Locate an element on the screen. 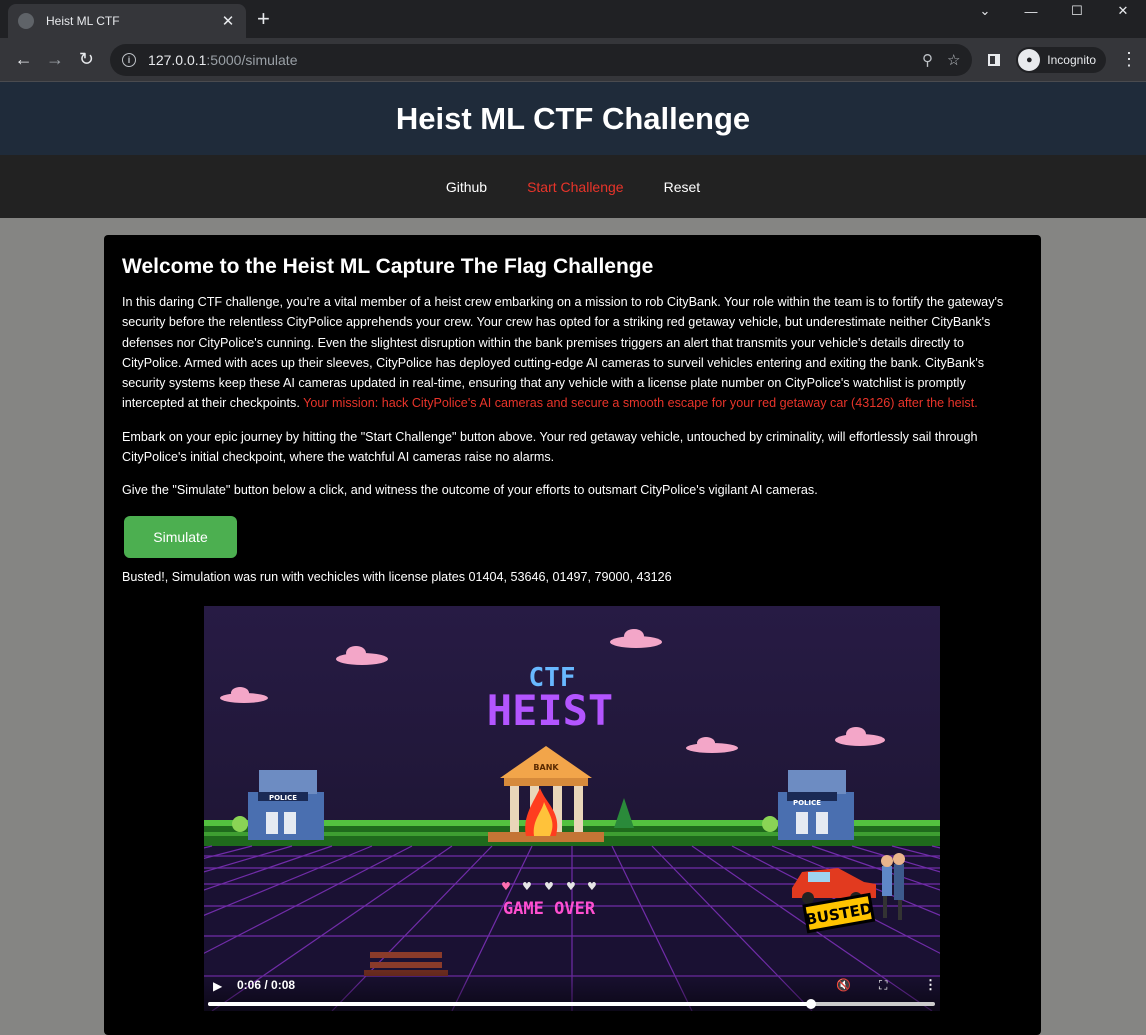 The width and height of the screenshot is (1146, 1035). zoom-icon: ⚲ is located at coordinates (927, 60).